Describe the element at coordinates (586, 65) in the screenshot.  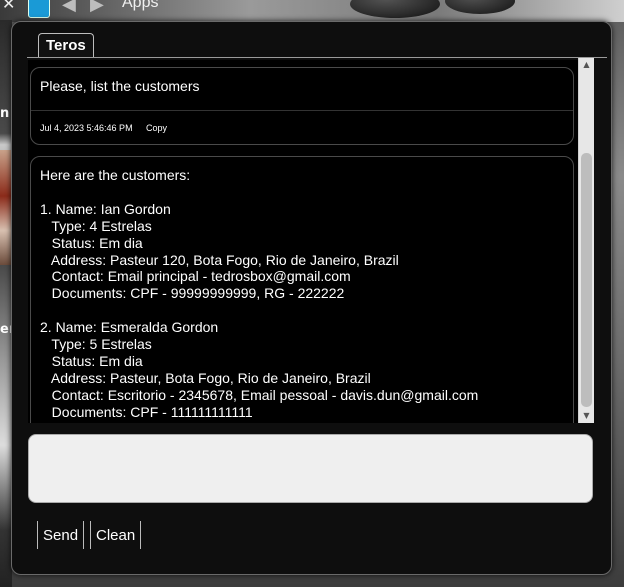
I see `scroll-up-icon: ▲` at that location.